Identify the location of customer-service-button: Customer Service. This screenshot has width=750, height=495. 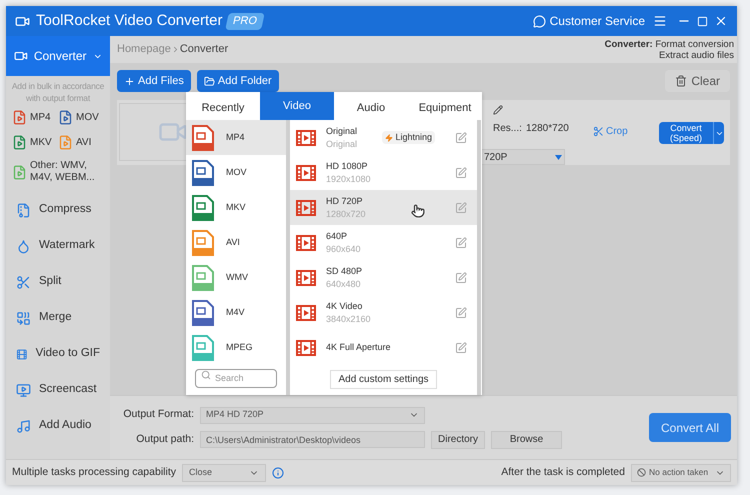
(588, 21).